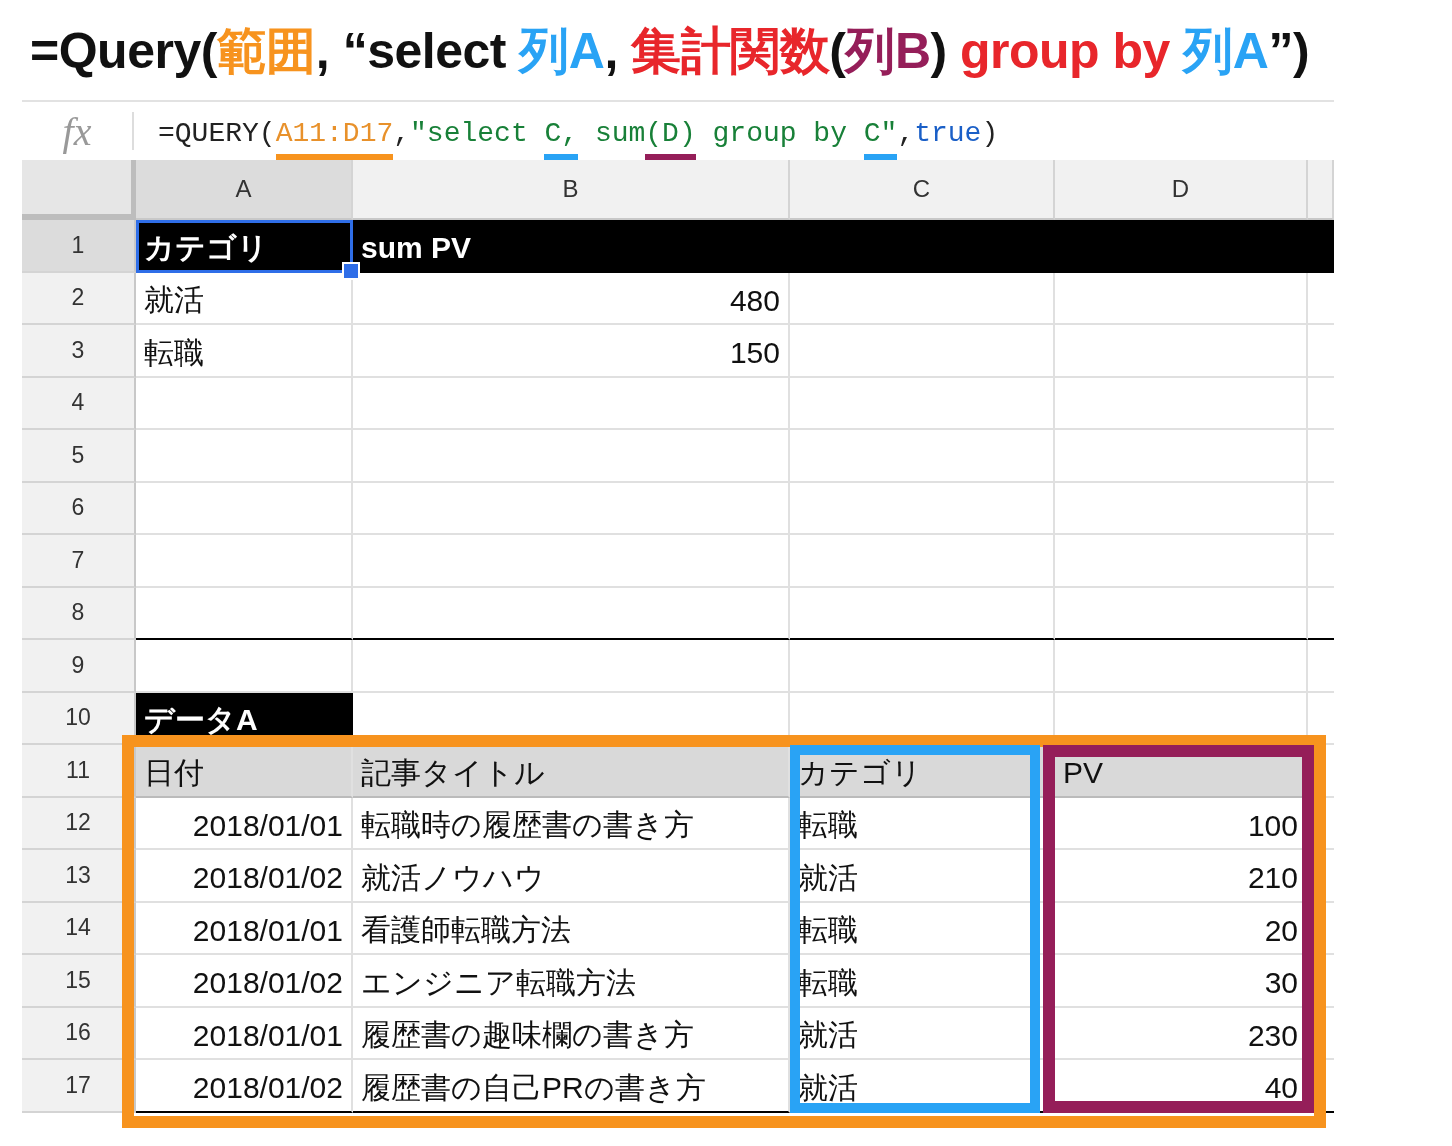  What do you see at coordinates (79, 876) in the screenshot?
I see `row-header: 13` at bounding box center [79, 876].